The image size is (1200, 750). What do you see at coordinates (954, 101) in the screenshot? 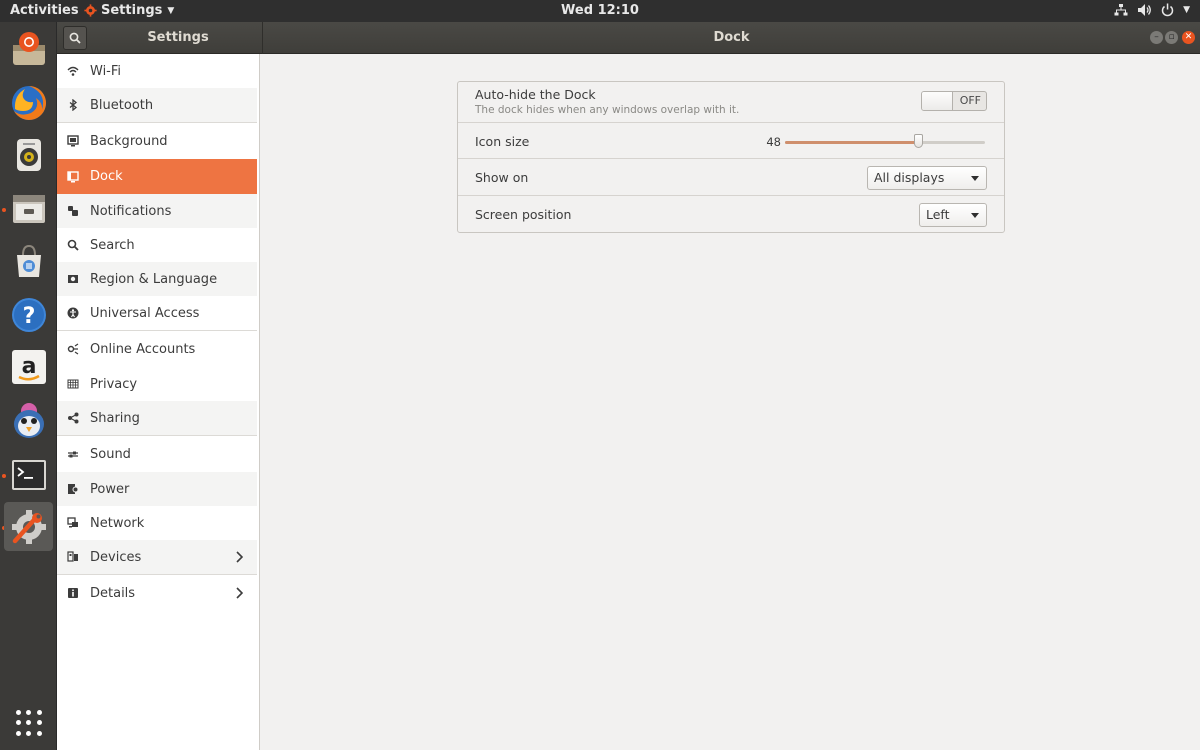
I see `autohide-toggle: OFF` at bounding box center [954, 101].